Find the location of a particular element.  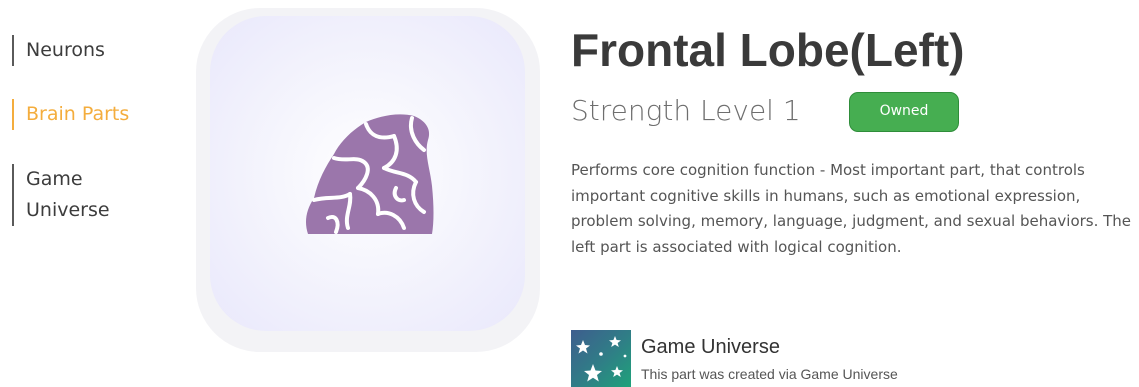

page-title: Frontal Lobe(Left) is located at coordinates (768, 50).